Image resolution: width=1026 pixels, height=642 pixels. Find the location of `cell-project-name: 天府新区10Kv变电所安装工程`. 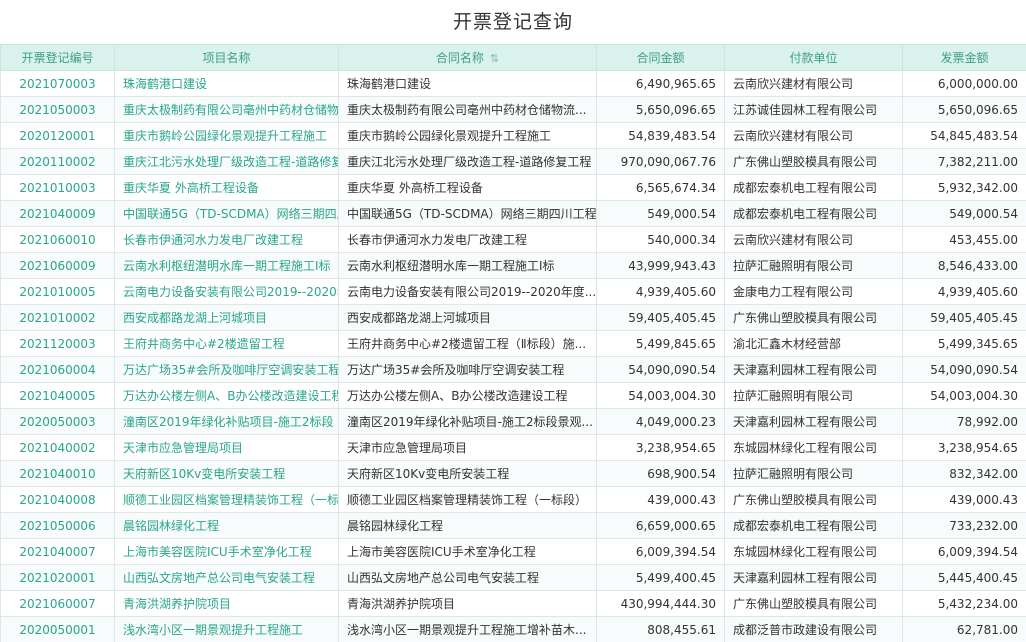

cell-project-name: 天府新区10Kv变电所安装工程 is located at coordinates (226, 473).